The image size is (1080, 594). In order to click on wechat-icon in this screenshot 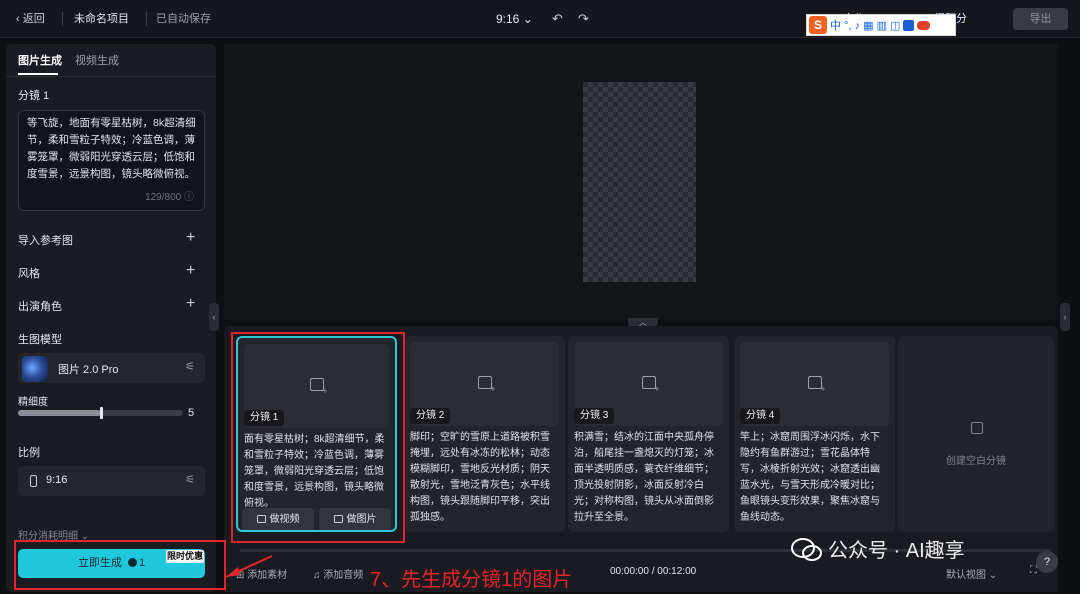, I will do `click(806, 549)`.